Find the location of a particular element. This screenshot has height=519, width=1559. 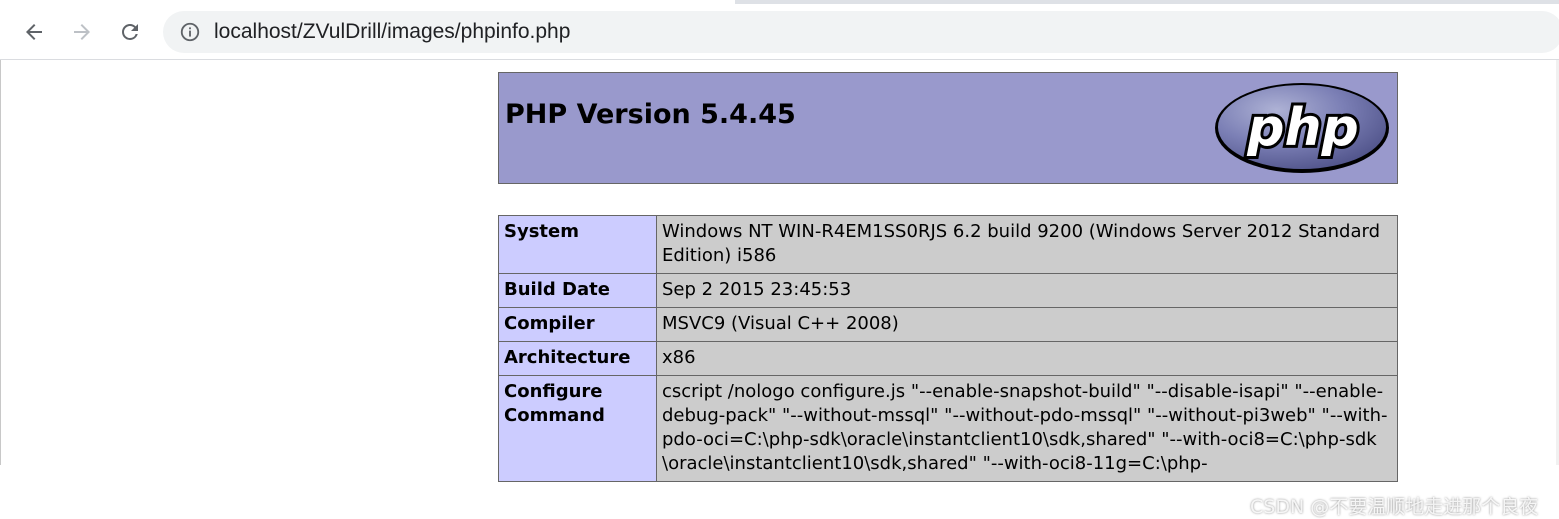

forward-button is located at coordinates (82, 32).